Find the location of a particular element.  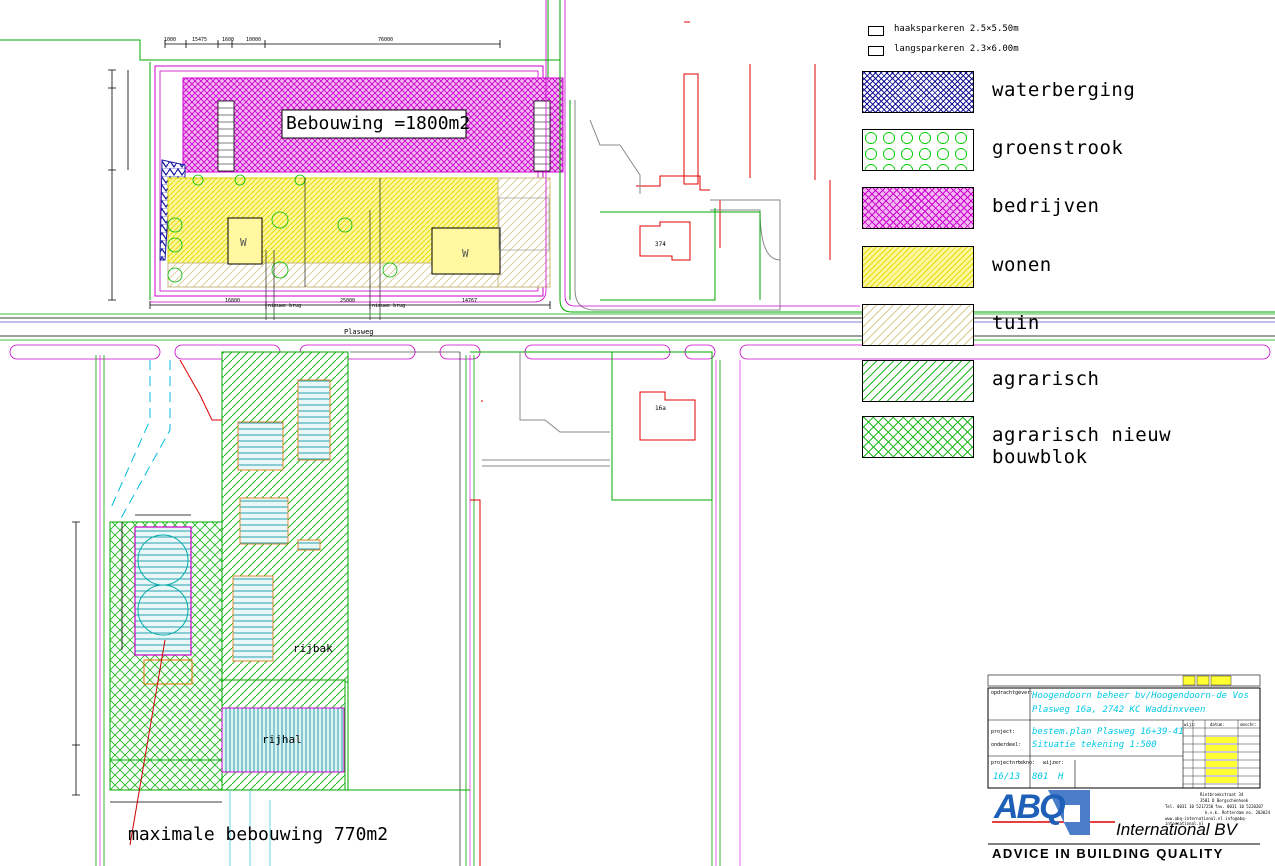

legend-item-agrarisch: agrarisch is located at coordinates (1062, 383).